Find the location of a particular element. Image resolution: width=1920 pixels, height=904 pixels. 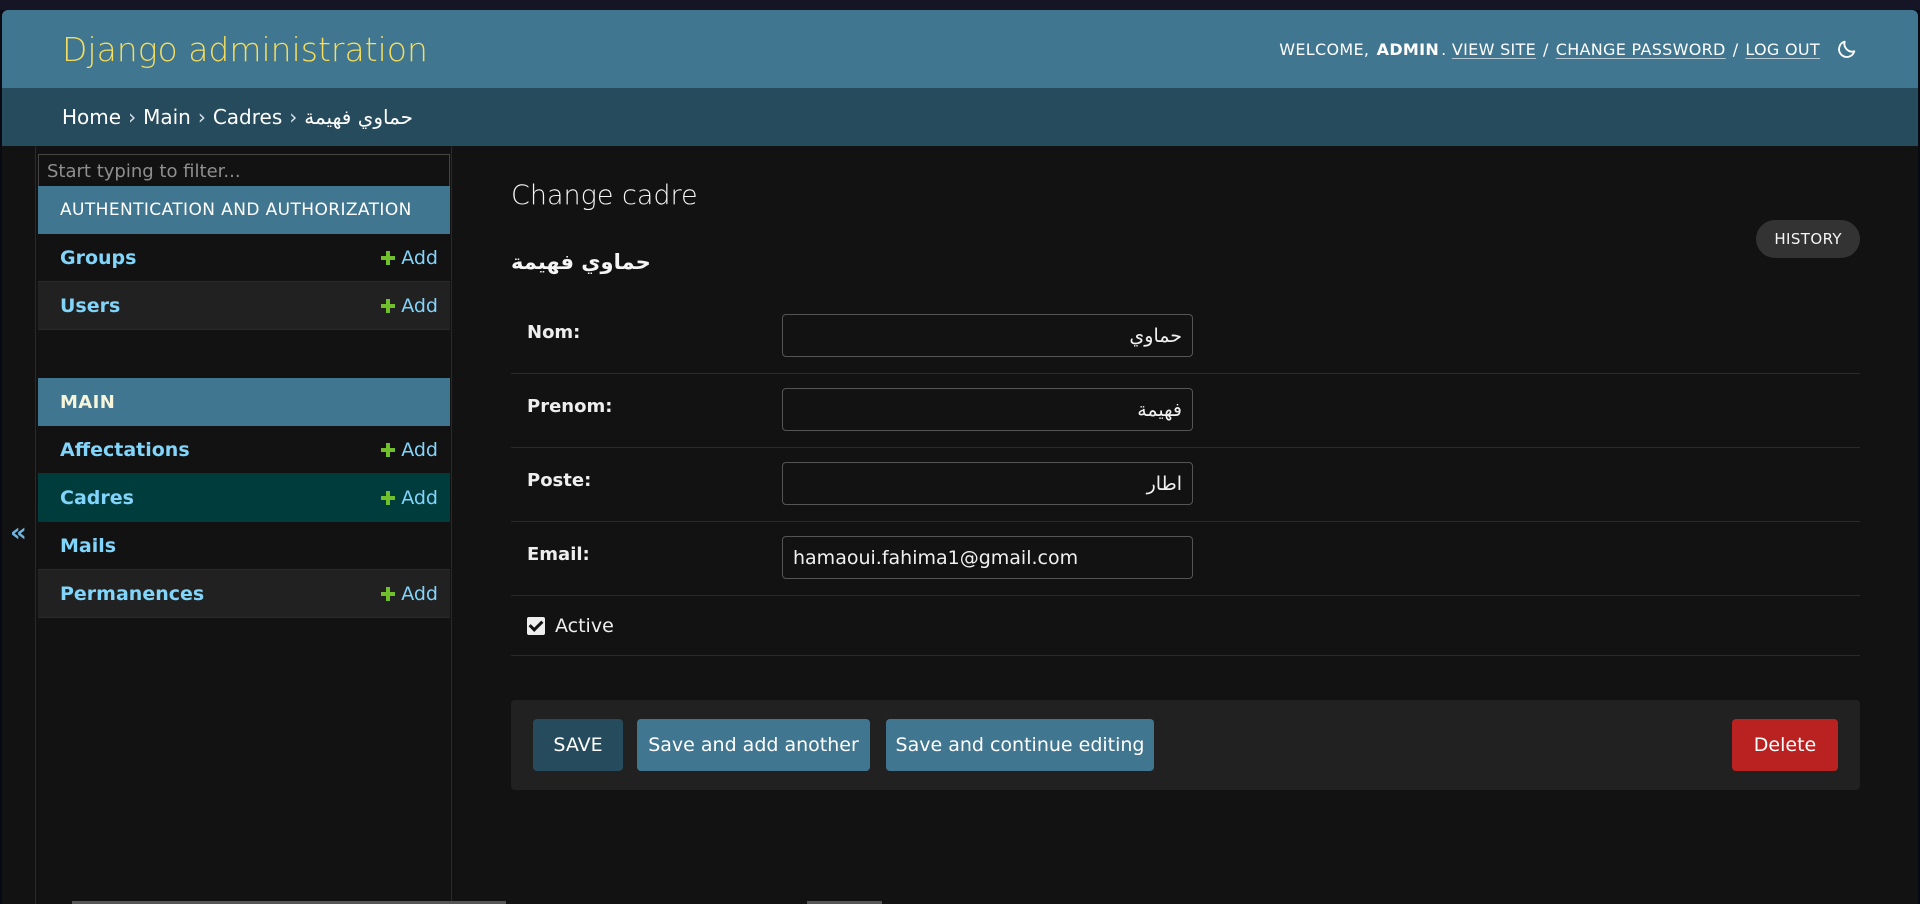

sidebar-item-permanences: Permanences Add is located at coordinates (244, 594).